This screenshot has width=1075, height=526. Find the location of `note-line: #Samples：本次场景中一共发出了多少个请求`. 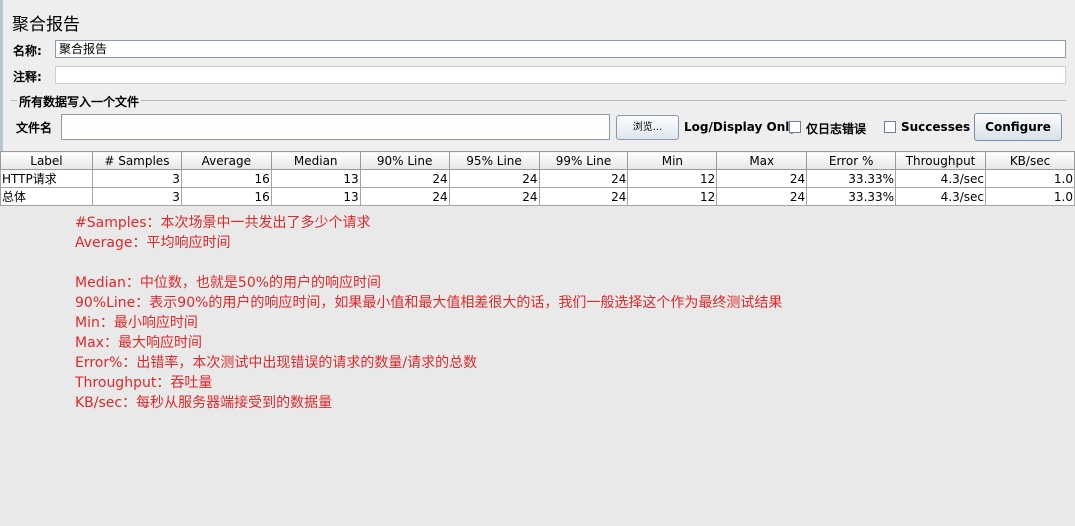

note-line: #Samples：本次场景中一共发出了多少个请求 is located at coordinates (223, 223).